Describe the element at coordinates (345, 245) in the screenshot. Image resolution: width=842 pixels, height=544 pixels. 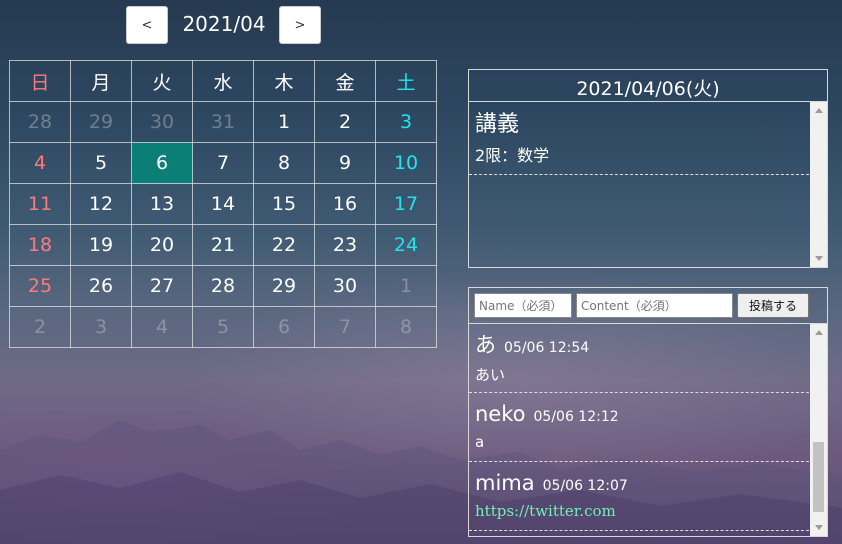
I see `calendar-day: 23` at that location.